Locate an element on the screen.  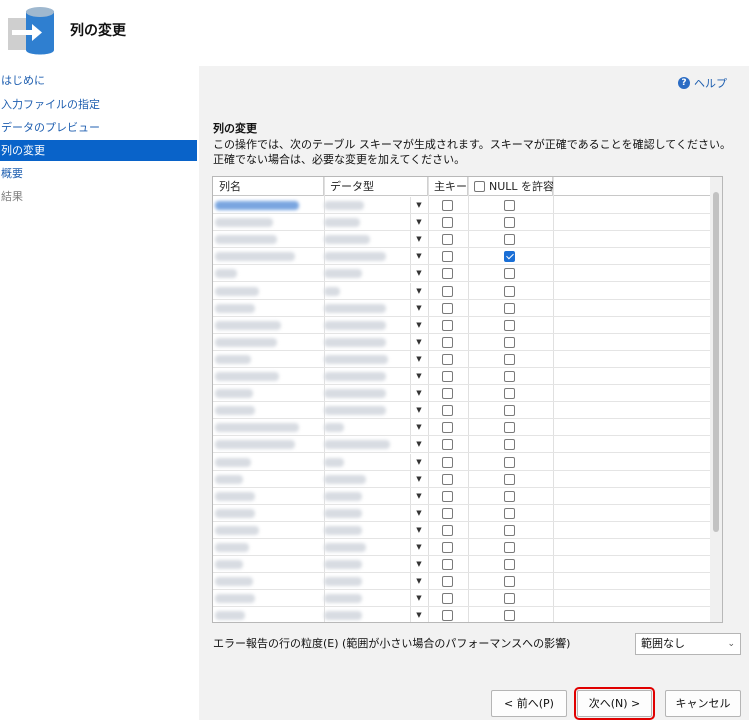
grid-scrollbar is located at coordinates (716, 399).